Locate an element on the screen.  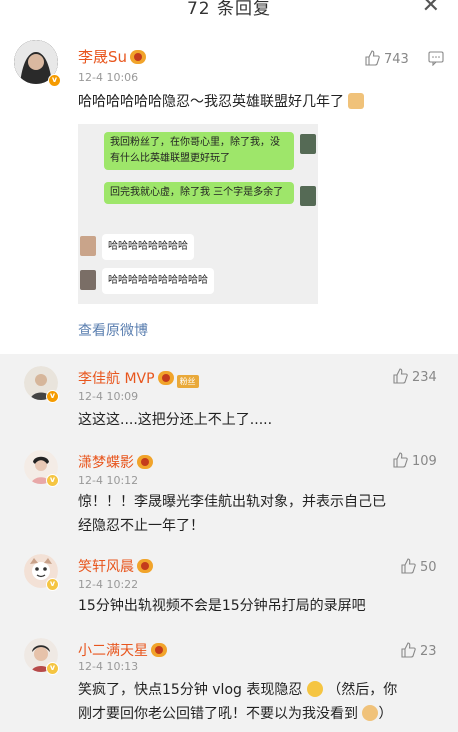
chat-bubble: 我回粉丝了，在你哥心里，除了我，没有什么比英雄联盟更好玩了 is located at coordinates (199, 151).